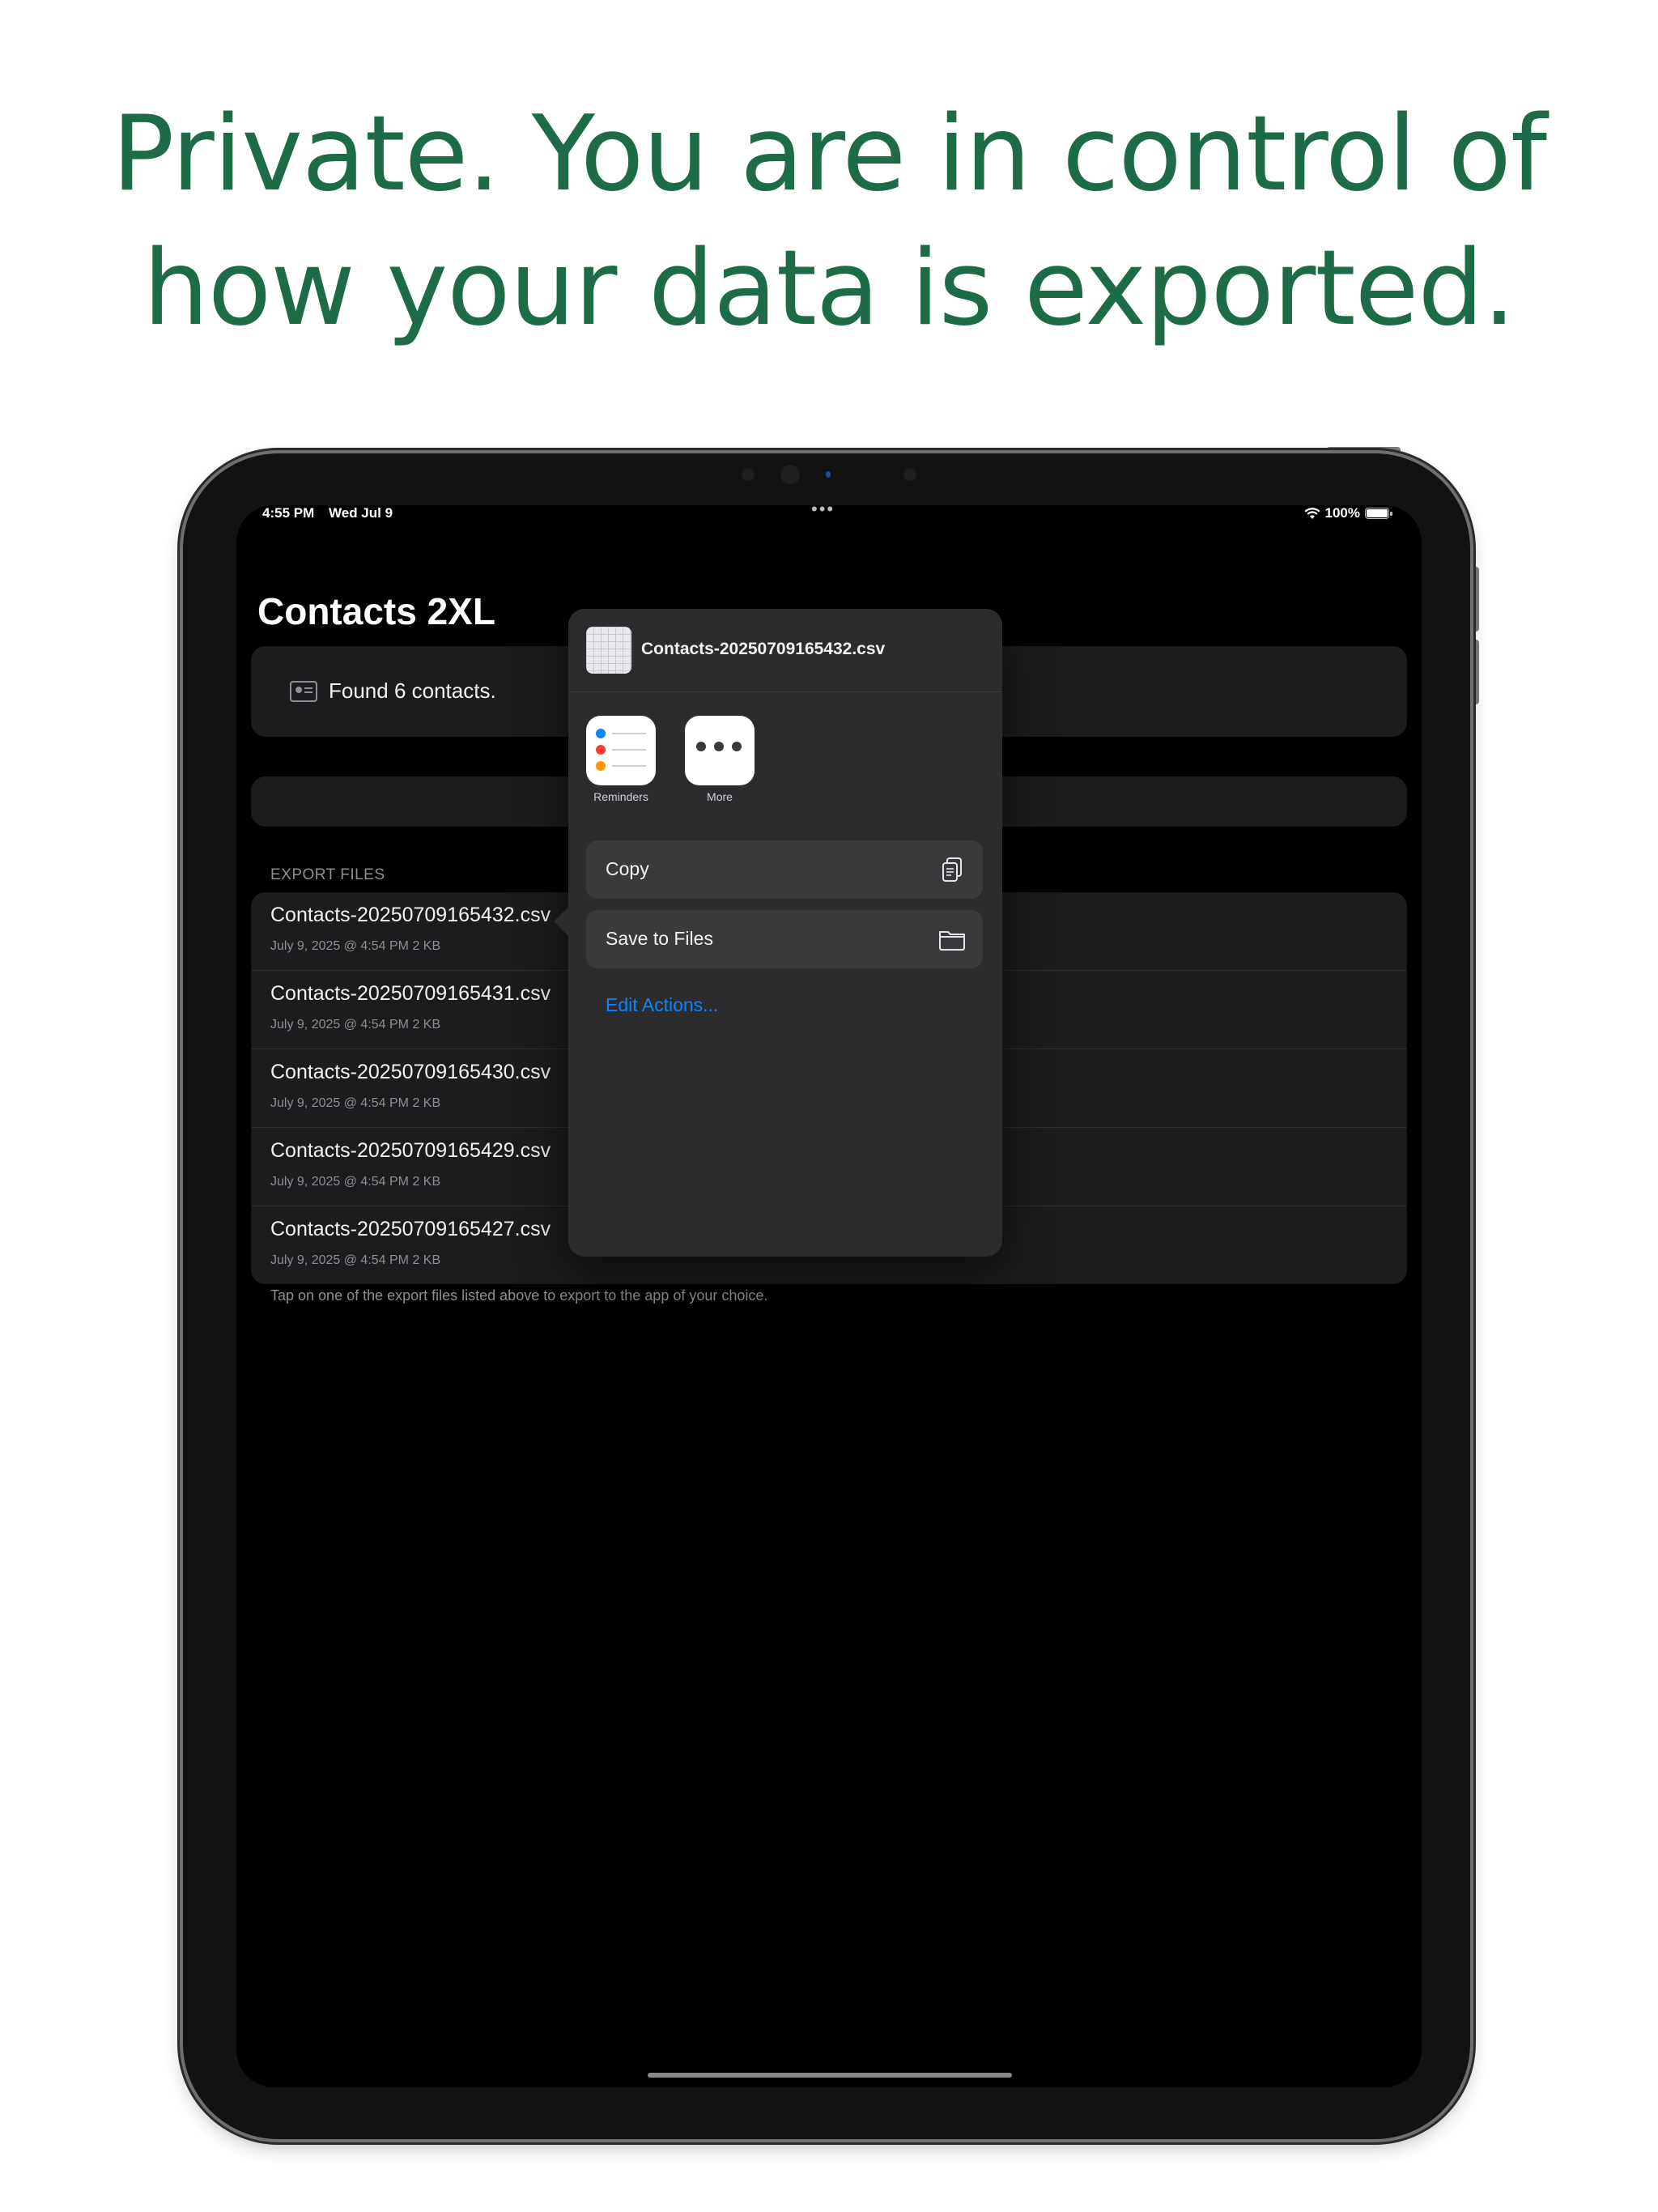 The height and width of the screenshot is (2212, 1658). Describe the element at coordinates (608, 651) in the screenshot. I see `csv-file-thumbnail-icon` at that location.